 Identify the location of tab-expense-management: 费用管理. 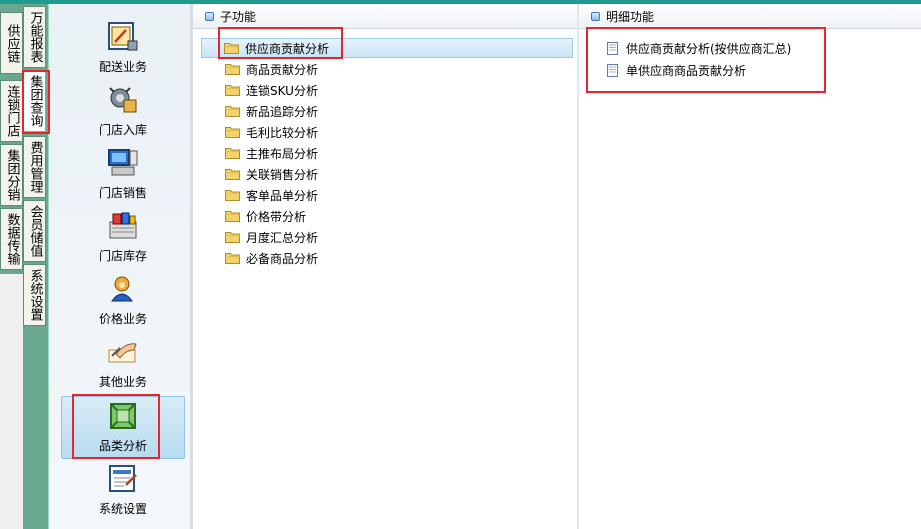
(34, 167).